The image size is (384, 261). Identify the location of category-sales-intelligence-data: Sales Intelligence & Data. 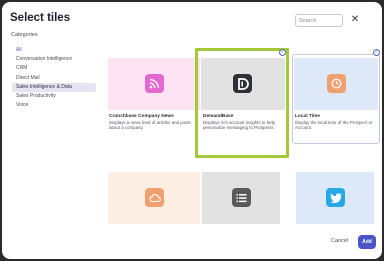
(54, 87).